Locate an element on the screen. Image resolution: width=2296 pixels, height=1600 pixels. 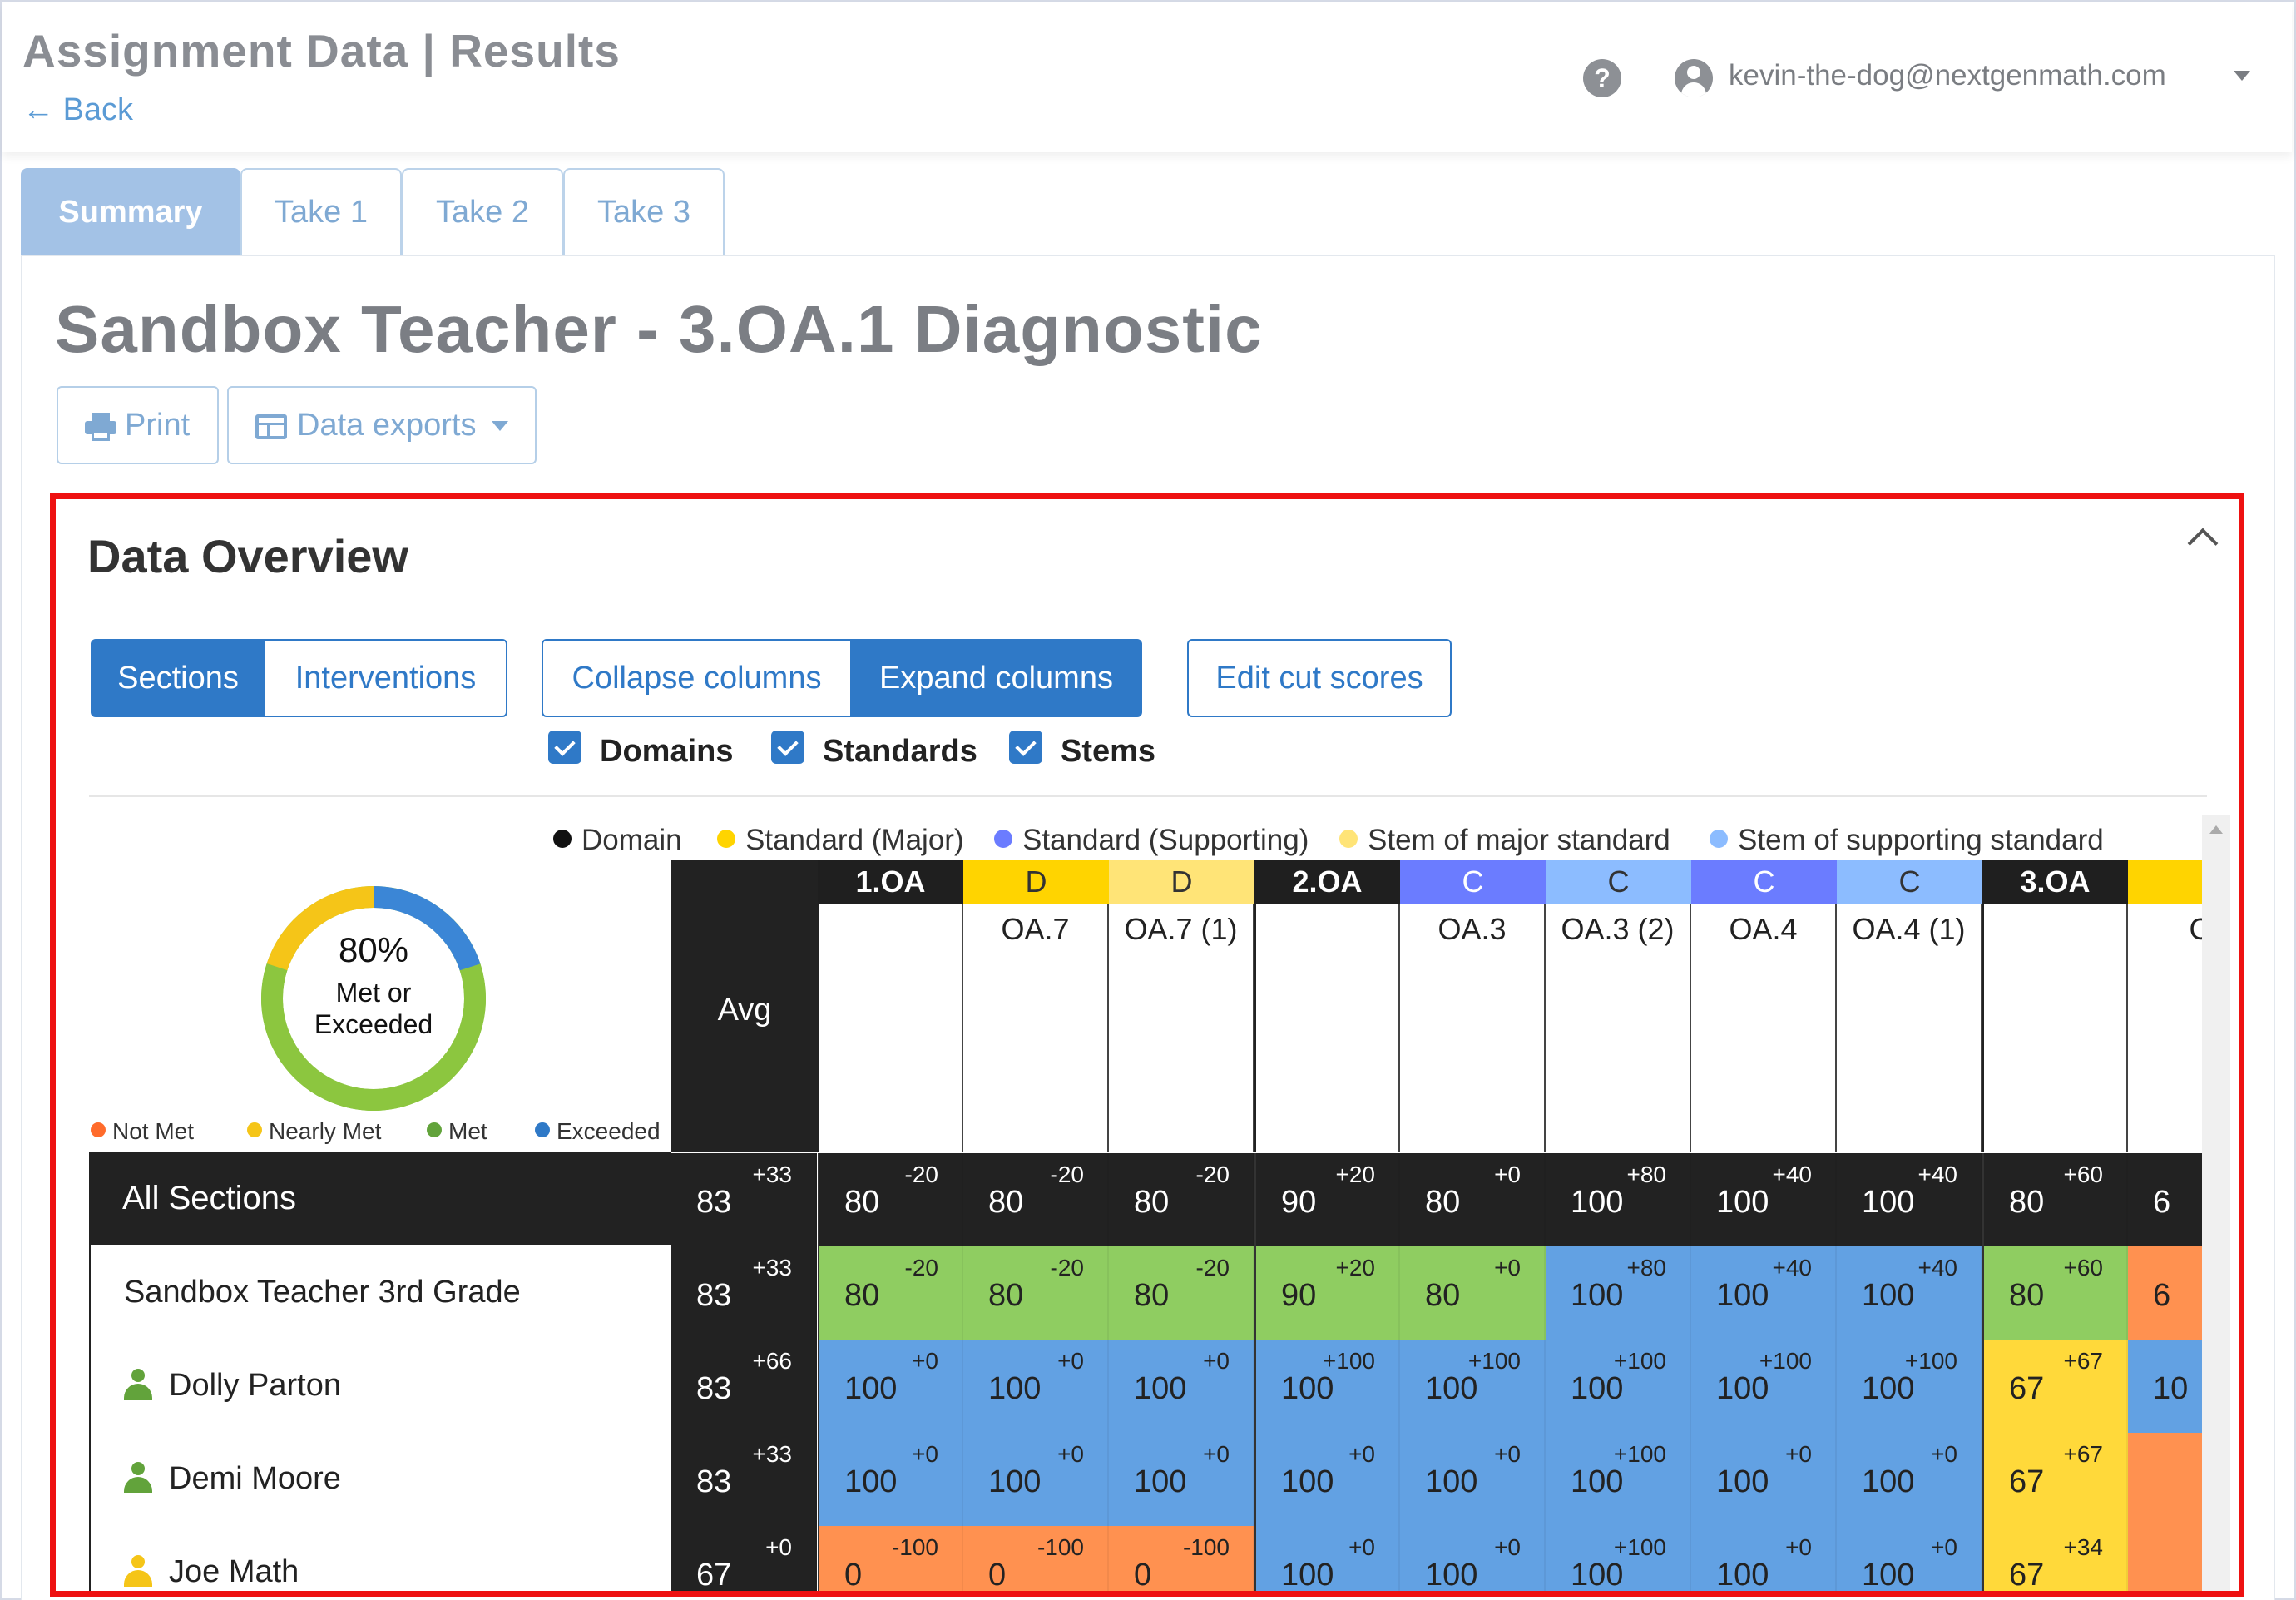
column-standard-name: OA.3 (2) is located at coordinates (1618, 1028).